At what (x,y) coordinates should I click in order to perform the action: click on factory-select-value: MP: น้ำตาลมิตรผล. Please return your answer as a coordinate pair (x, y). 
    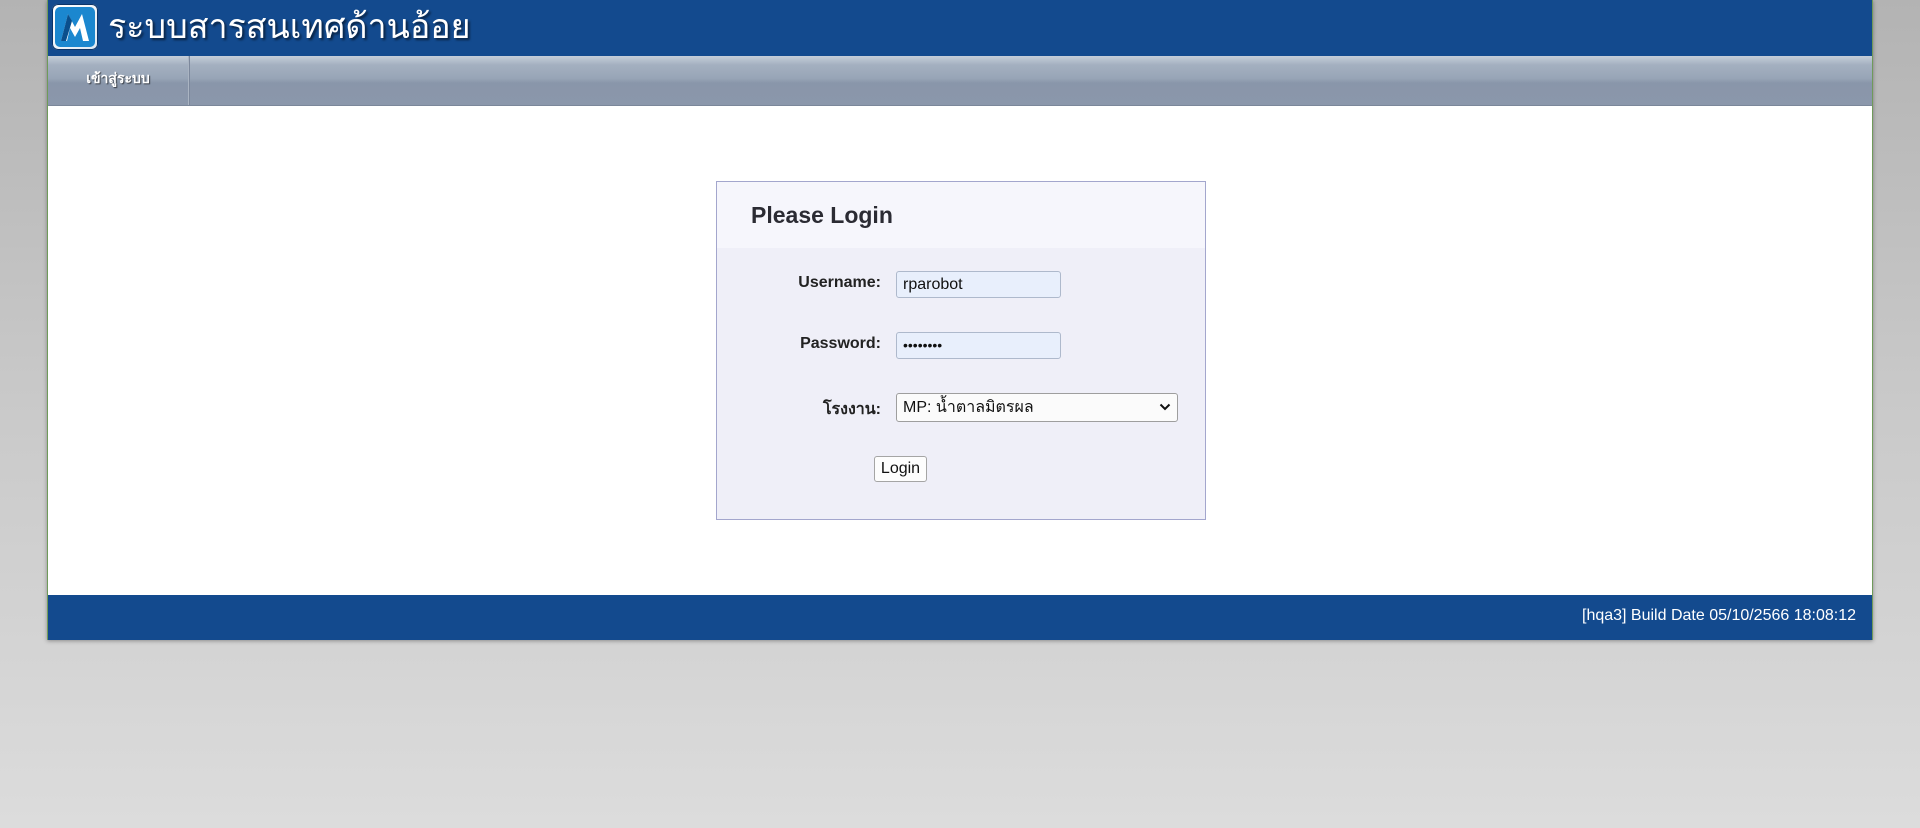
    Looking at the image, I should click on (968, 407).